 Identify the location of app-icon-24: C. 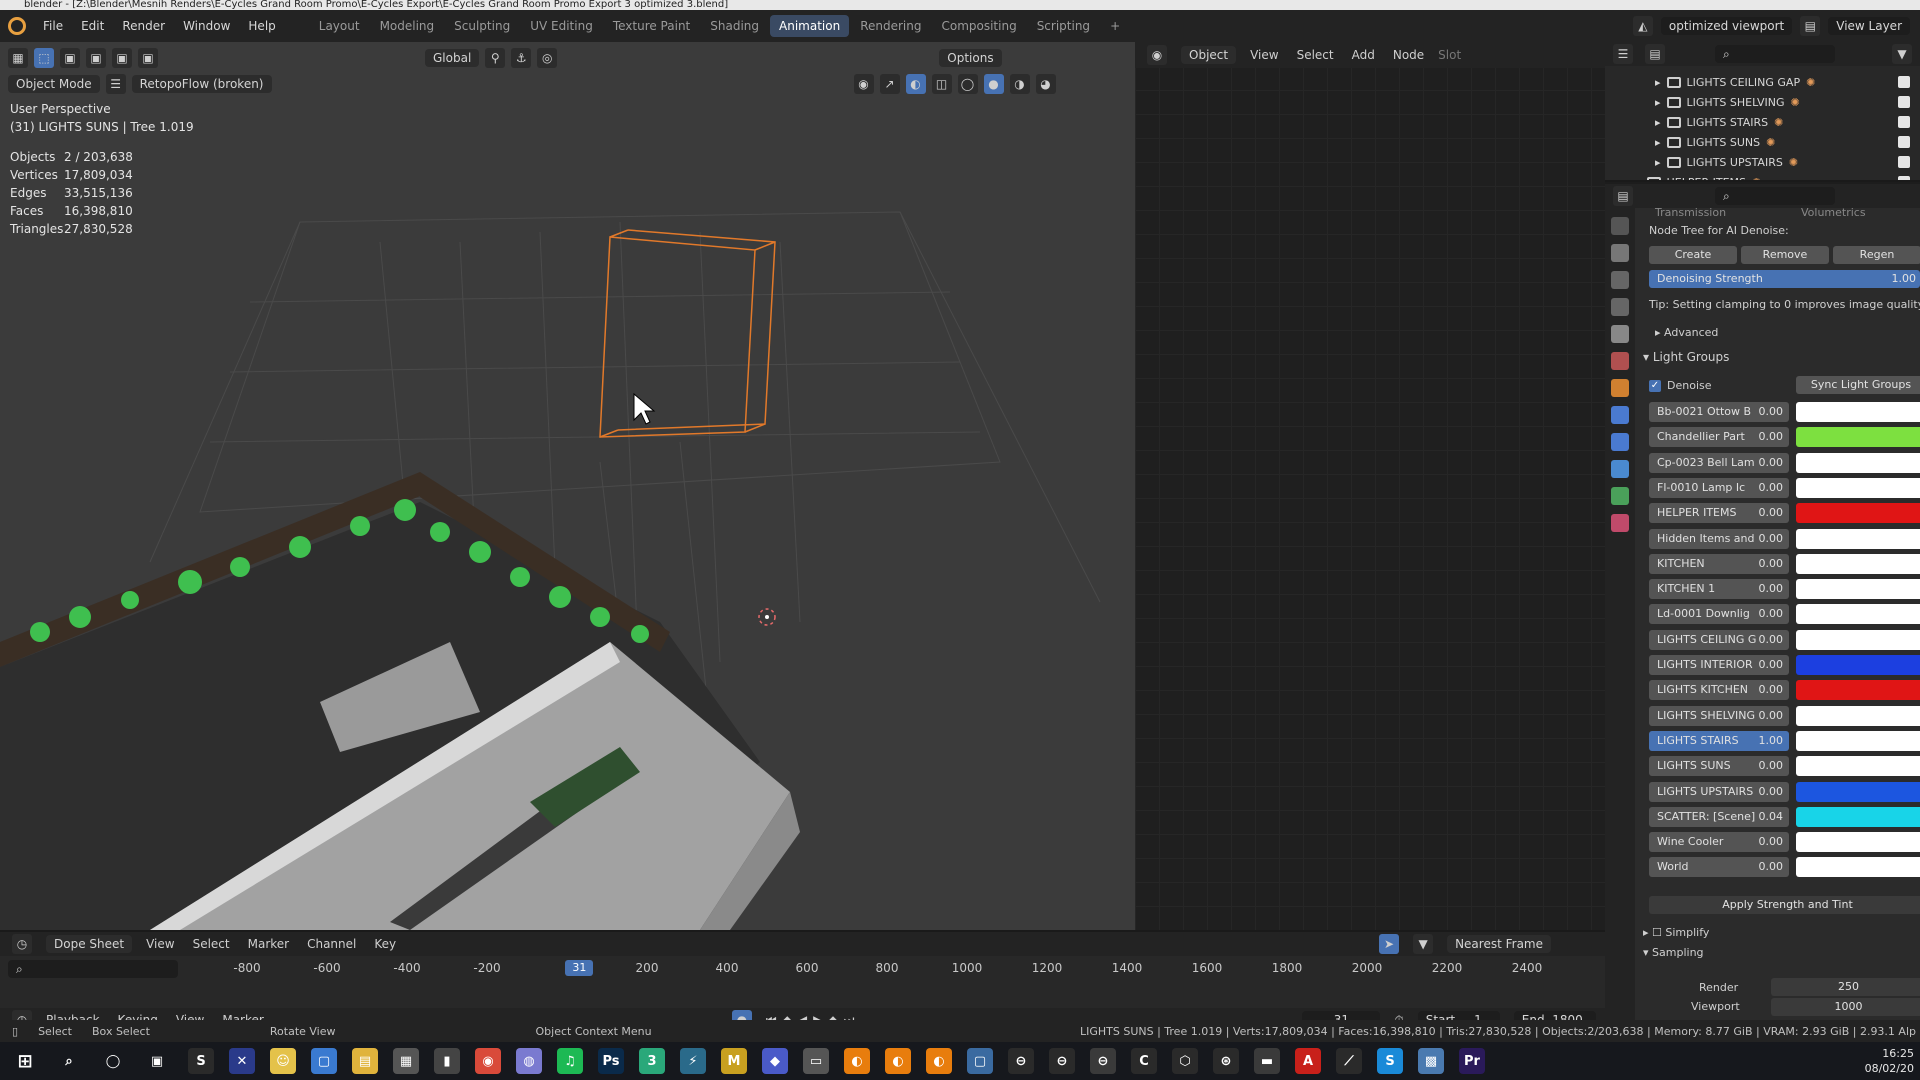
(1144, 1061).